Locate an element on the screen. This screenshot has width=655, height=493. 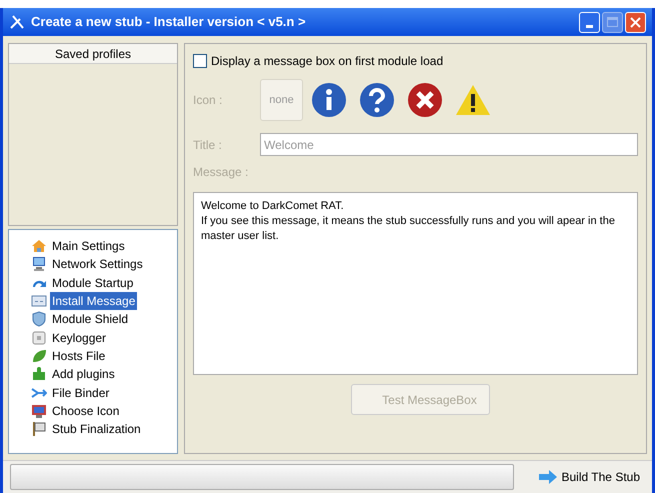
arrow-icon is located at coordinates (548, 477).